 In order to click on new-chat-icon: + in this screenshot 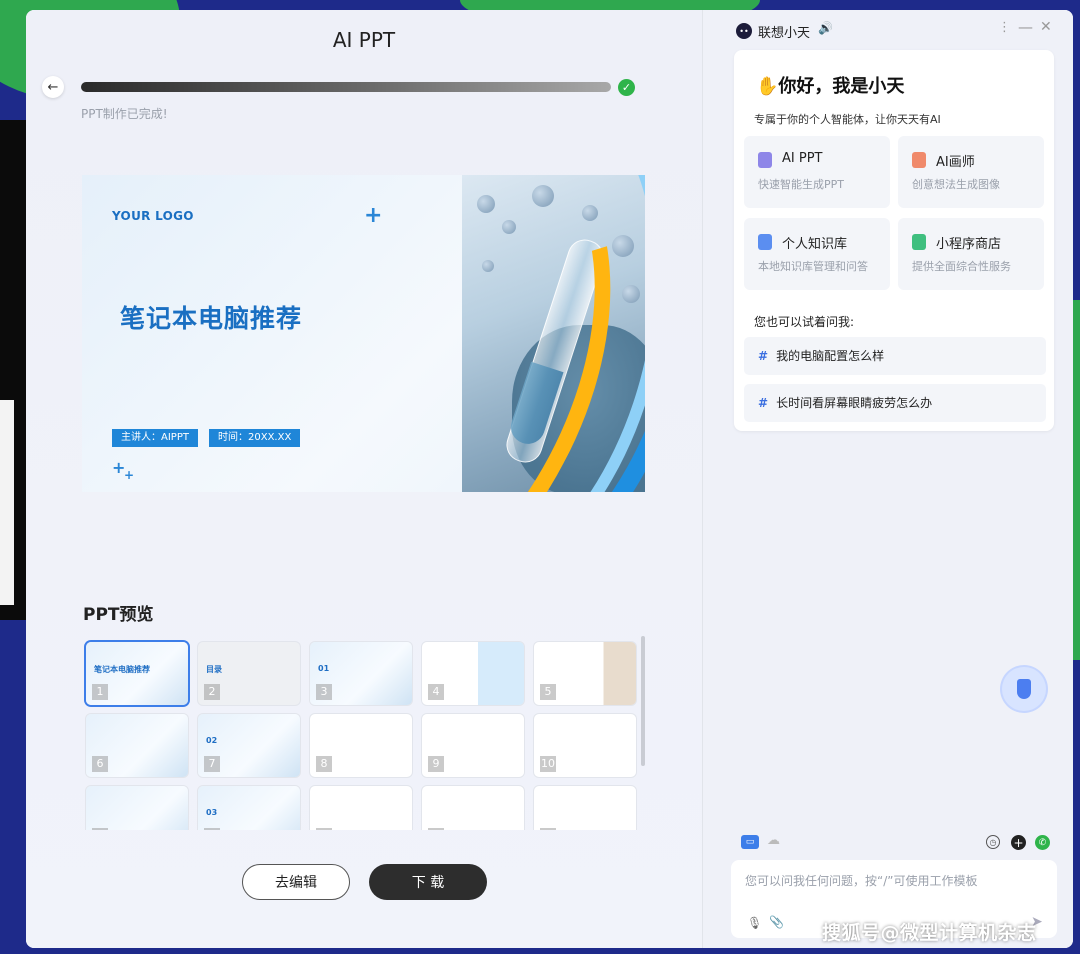, I will do `click(1018, 842)`.